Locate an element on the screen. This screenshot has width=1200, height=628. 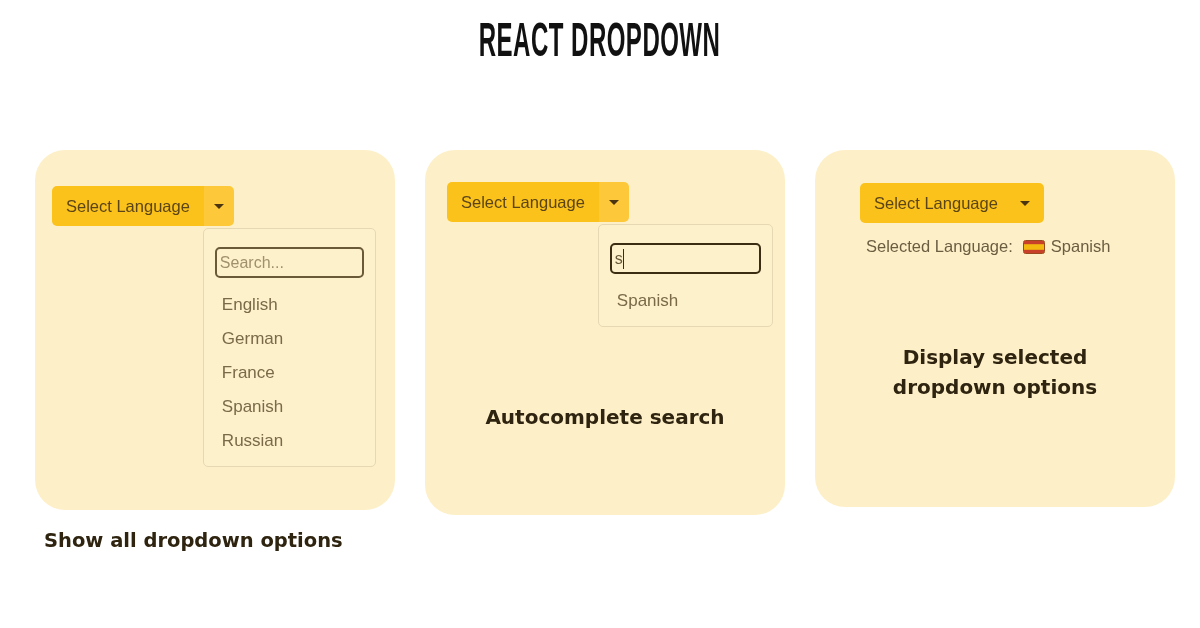
panel-caption: Display selected dropdown options is located at coordinates (995, 372).